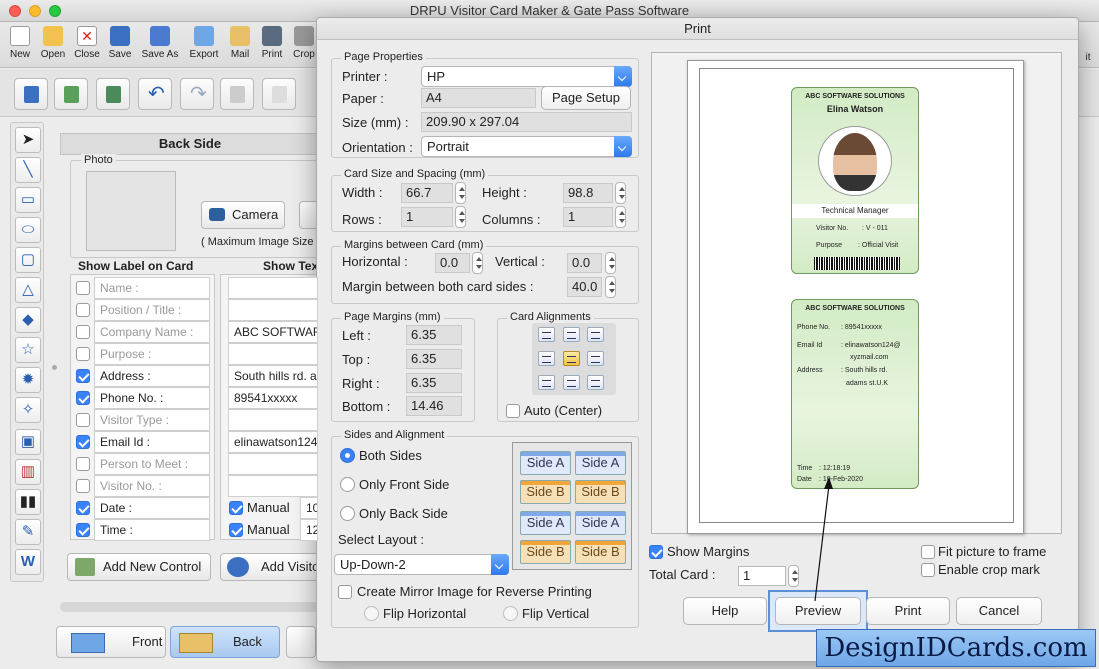 The image size is (1099, 669). Describe the element at coordinates (28, 502) in the screenshot. I see `barcode-tool: ▮▮` at that location.